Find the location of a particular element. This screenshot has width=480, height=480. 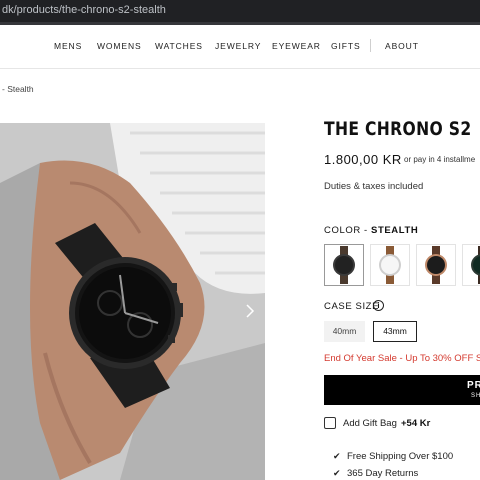

url-text: dk/products/the-chrono-s2-stealth is located at coordinates (84, 10).